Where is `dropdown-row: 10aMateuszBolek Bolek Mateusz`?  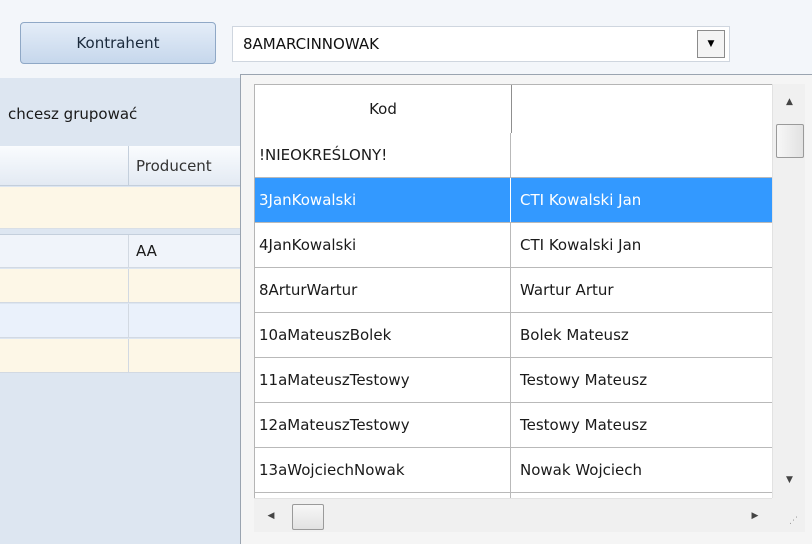 dropdown-row: 10aMateuszBolek Bolek Mateusz is located at coordinates (513, 335).